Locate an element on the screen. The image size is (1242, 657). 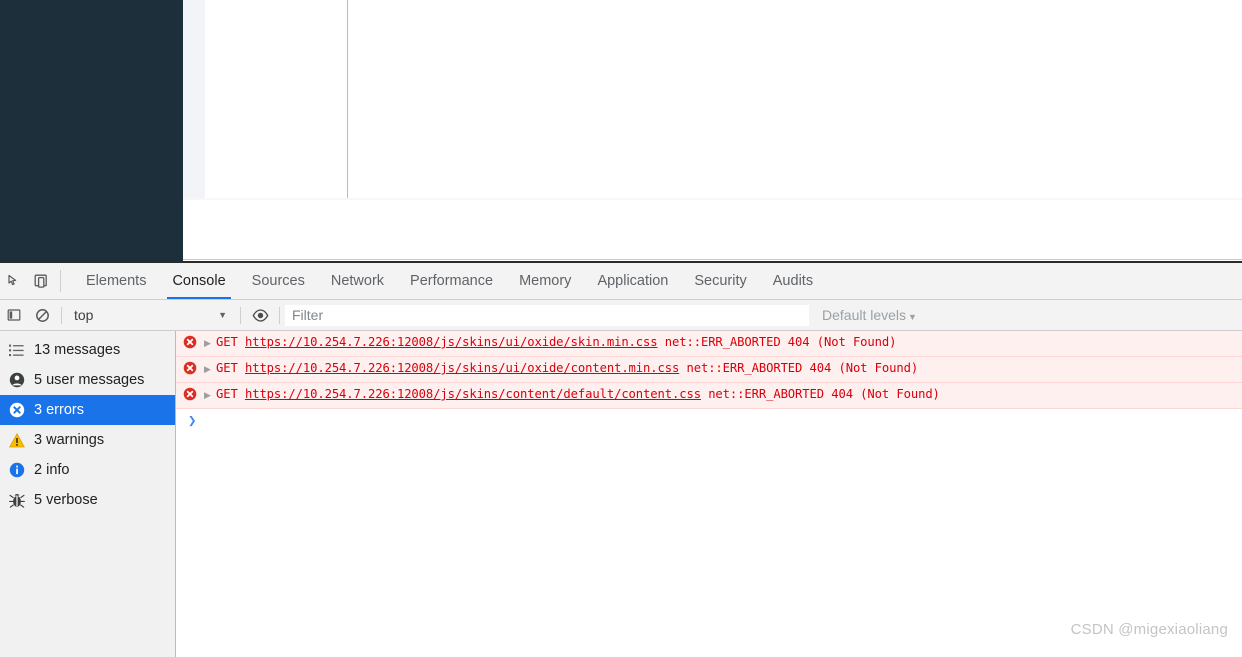
sidebar-item-label: 3 errors is located at coordinates (59, 410).